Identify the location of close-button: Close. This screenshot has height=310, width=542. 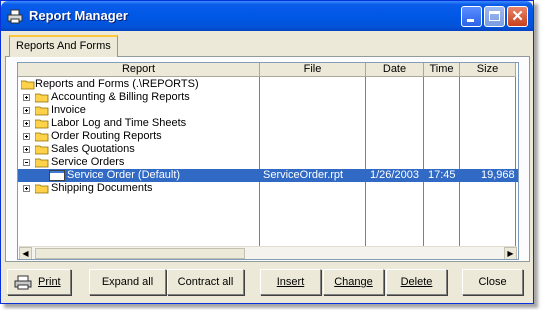
(492, 282).